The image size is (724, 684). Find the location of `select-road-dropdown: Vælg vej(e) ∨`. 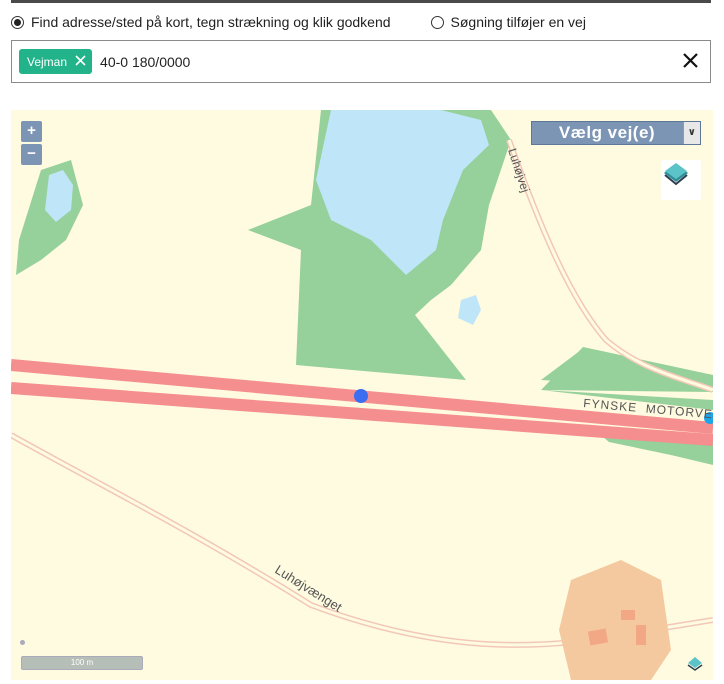

select-road-dropdown: Vælg vej(e) ∨ is located at coordinates (616, 133).